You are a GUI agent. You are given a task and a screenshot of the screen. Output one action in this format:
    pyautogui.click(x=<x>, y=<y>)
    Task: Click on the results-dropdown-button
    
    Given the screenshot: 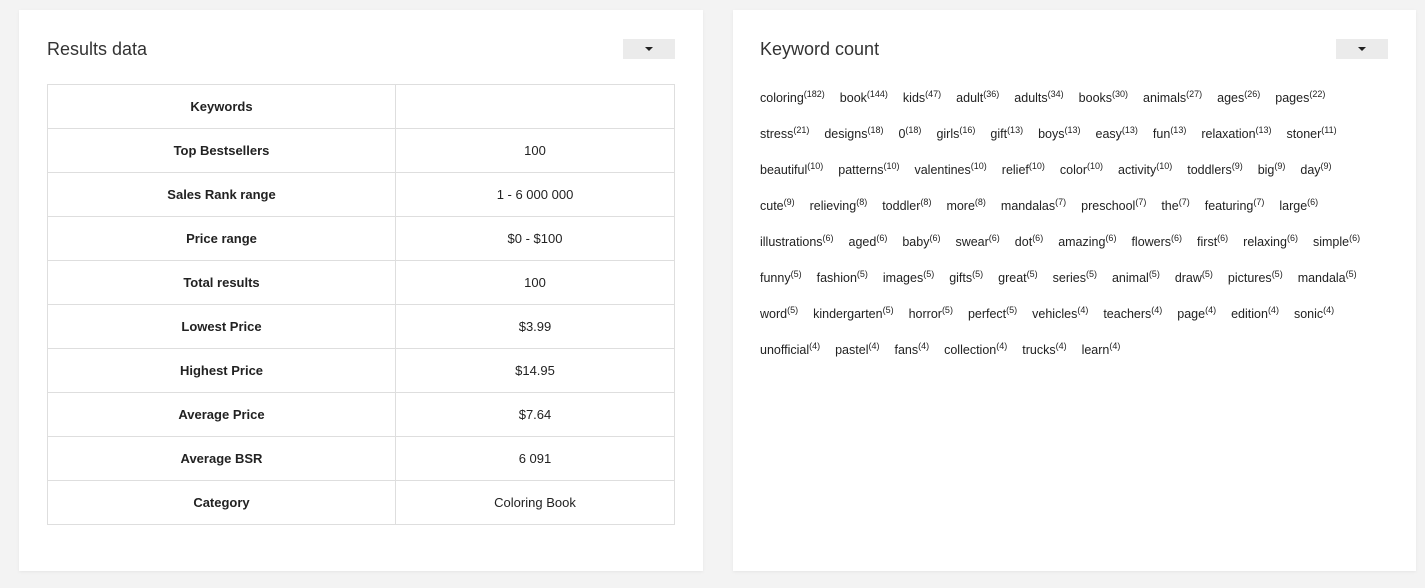 What is the action you would take?
    pyautogui.click(x=649, y=49)
    